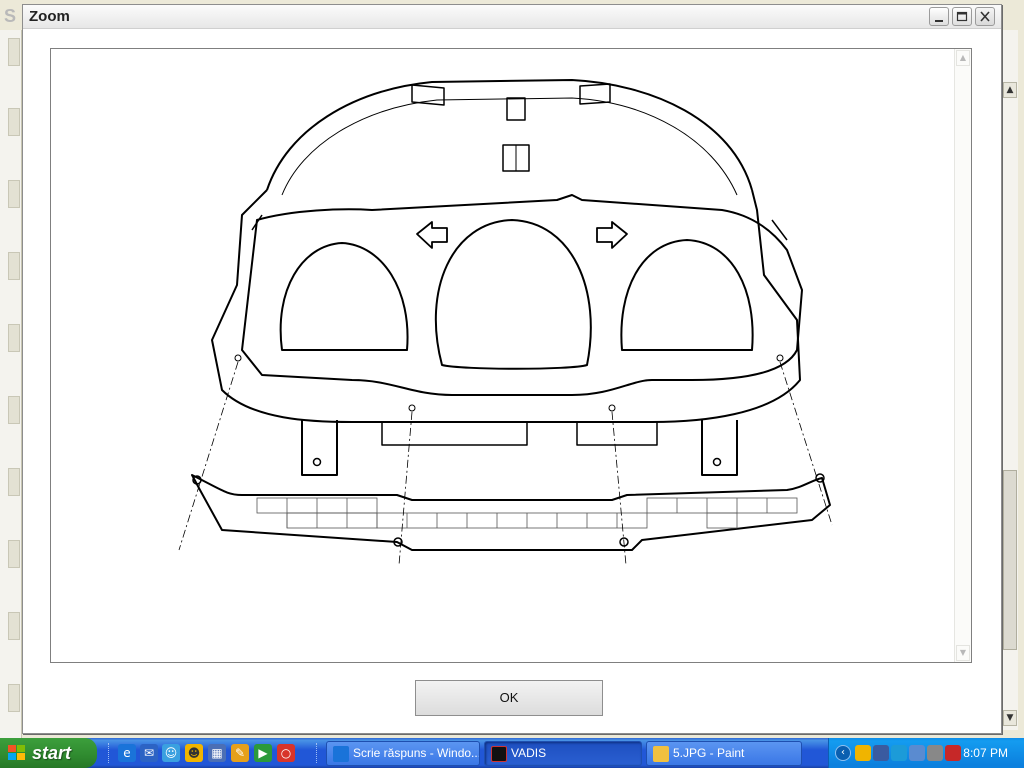 The width and height of the screenshot is (1024, 768). I want to click on minimize-icon, so click(939, 21).